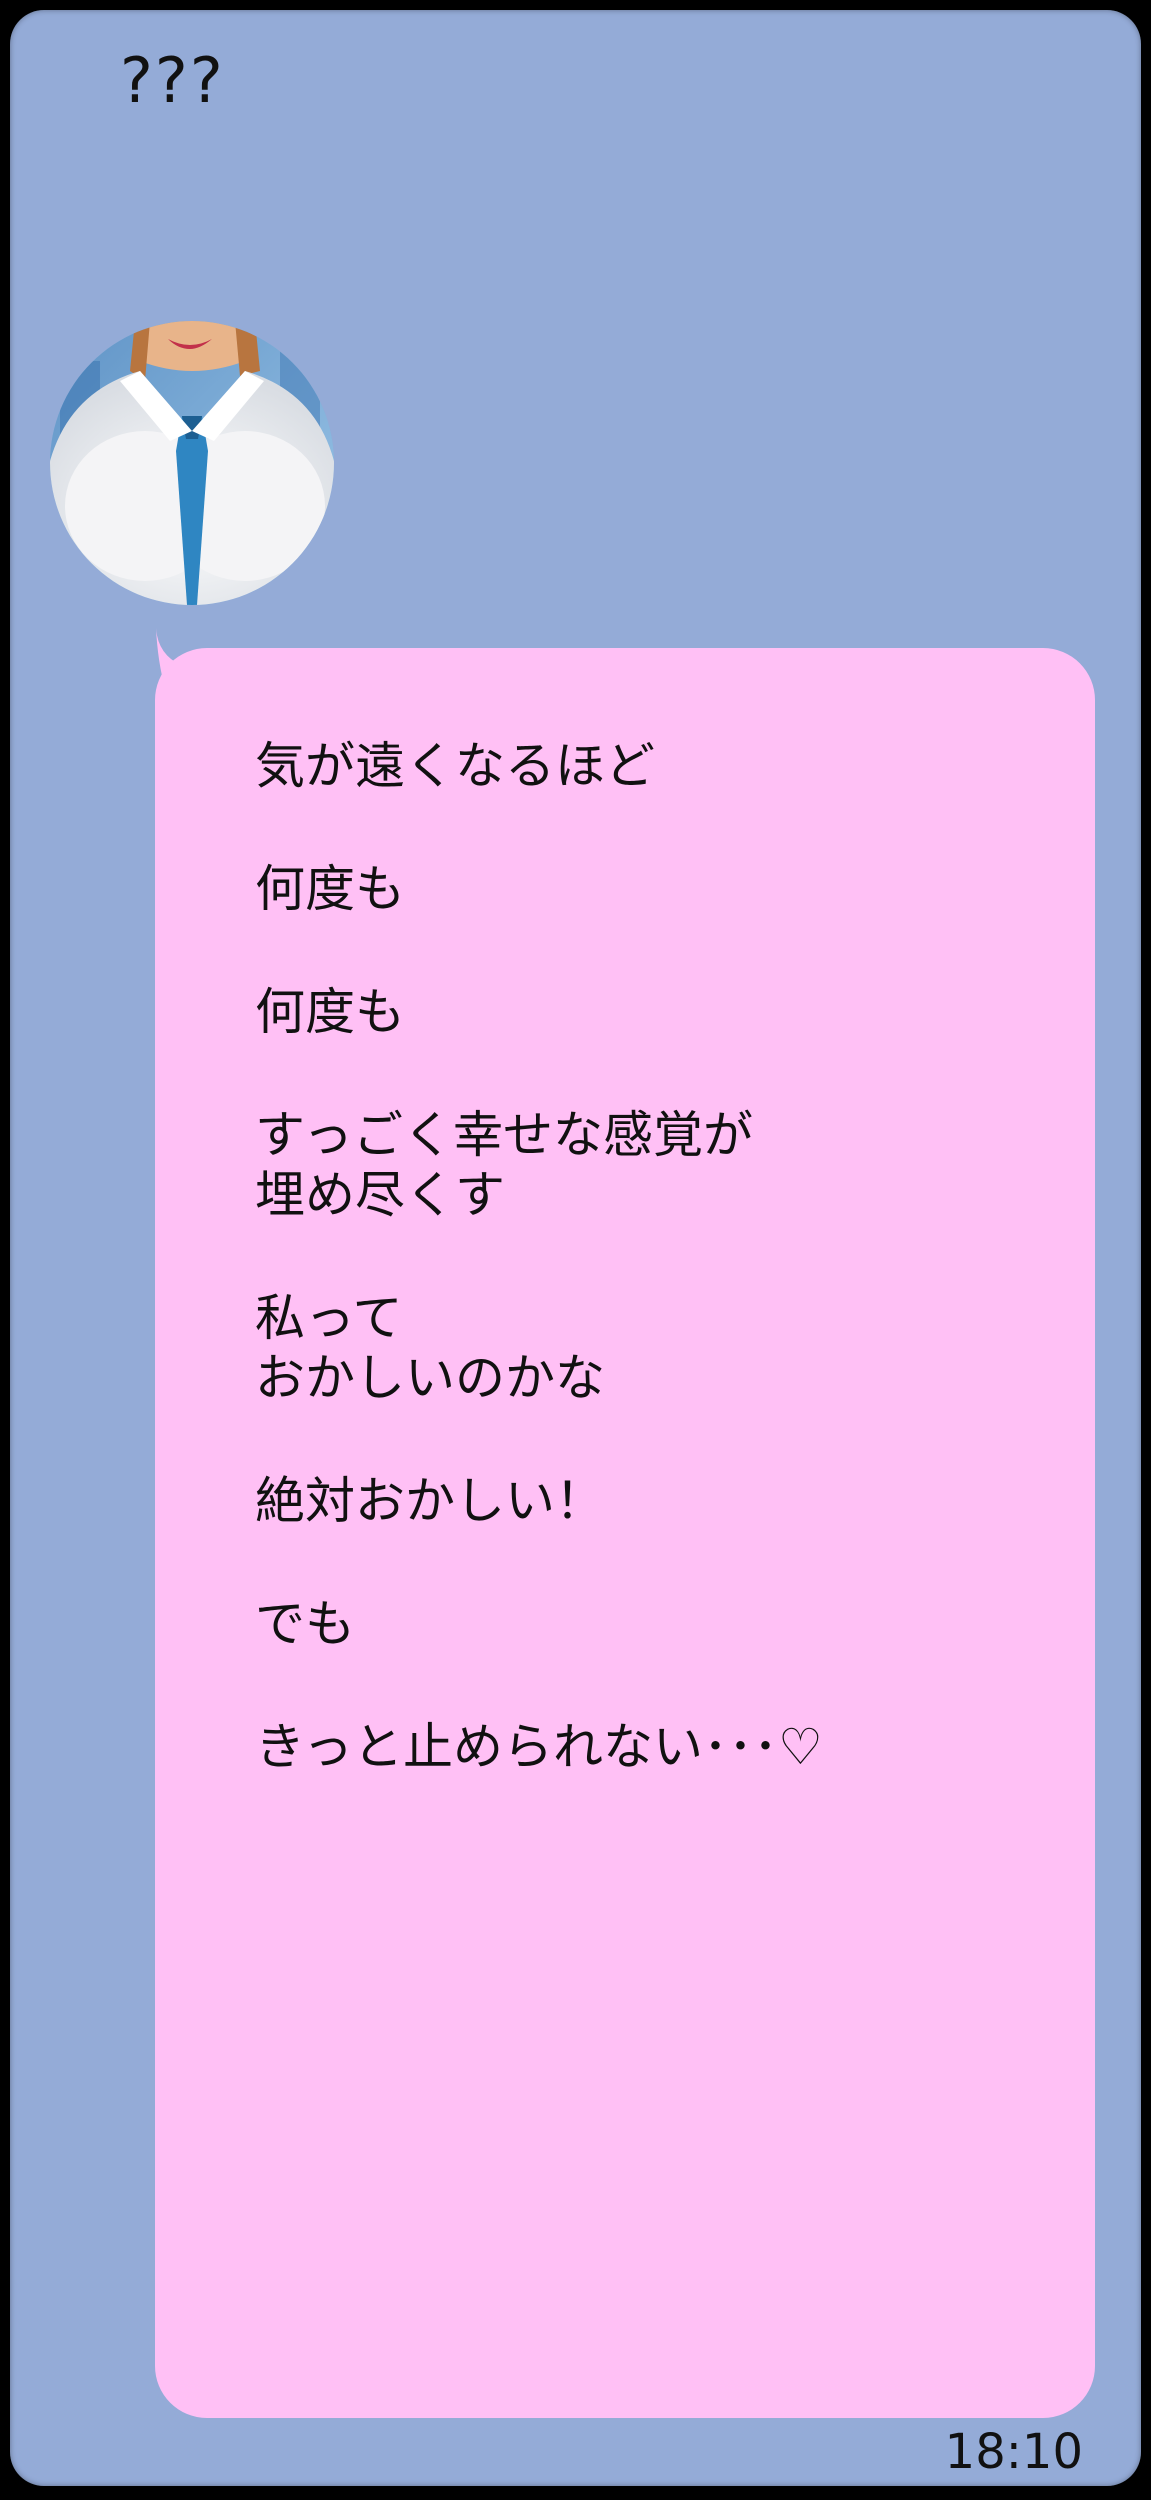 This screenshot has width=1151, height=2500. What do you see at coordinates (539, 1747) in the screenshot?
I see `message-line: きっと止められない･･･♡` at bounding box center [539, 1747].